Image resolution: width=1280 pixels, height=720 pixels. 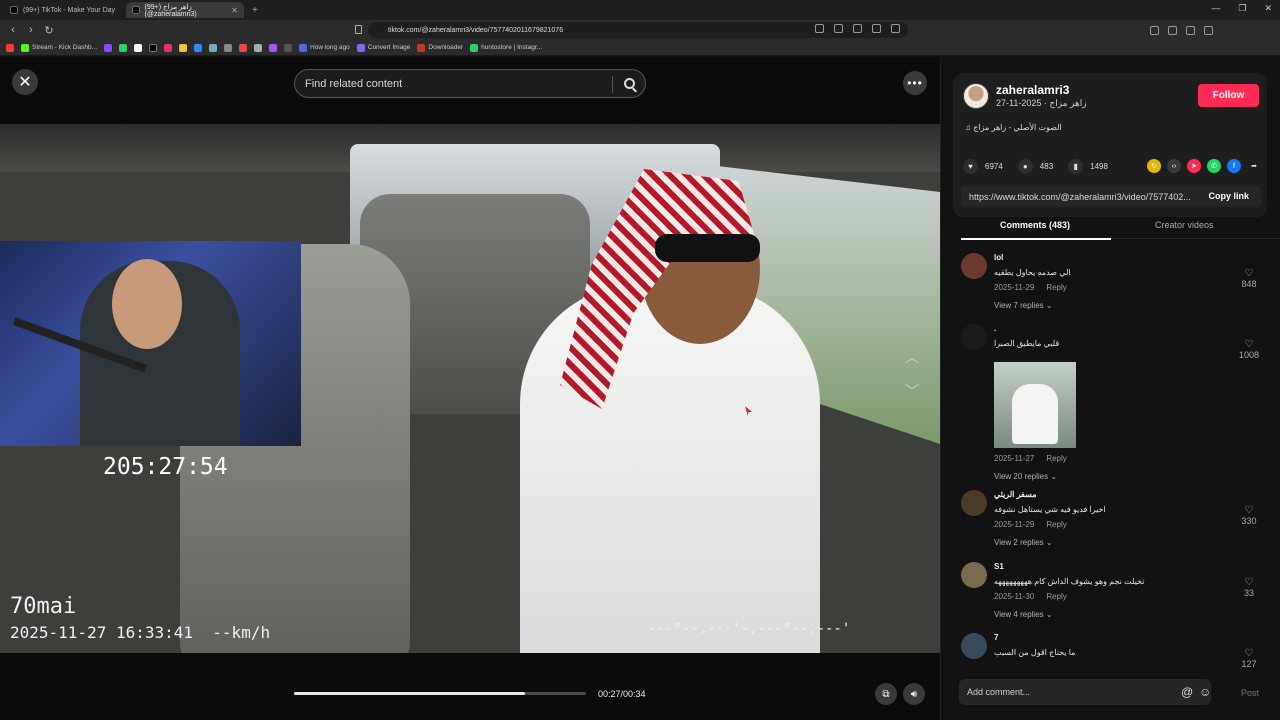 What do you see at coordinates (383, 47) in the screenshot?
I see `bookmark-item: Convert Image` at bounding box center [383, 47].